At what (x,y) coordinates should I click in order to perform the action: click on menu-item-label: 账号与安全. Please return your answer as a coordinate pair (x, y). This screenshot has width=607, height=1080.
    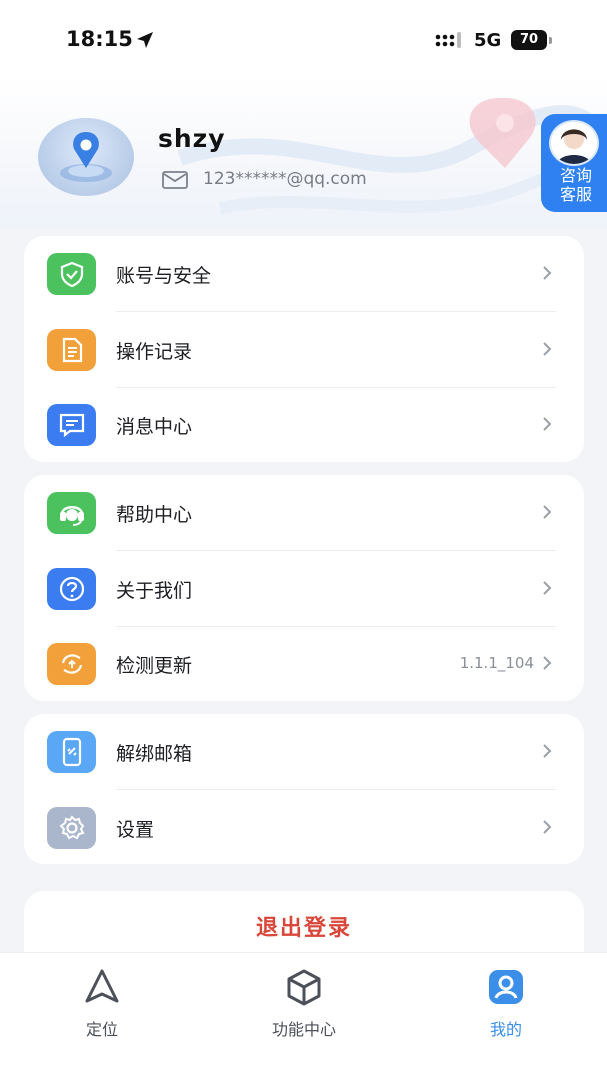
    Looking at the image, I should click on (164, 276).